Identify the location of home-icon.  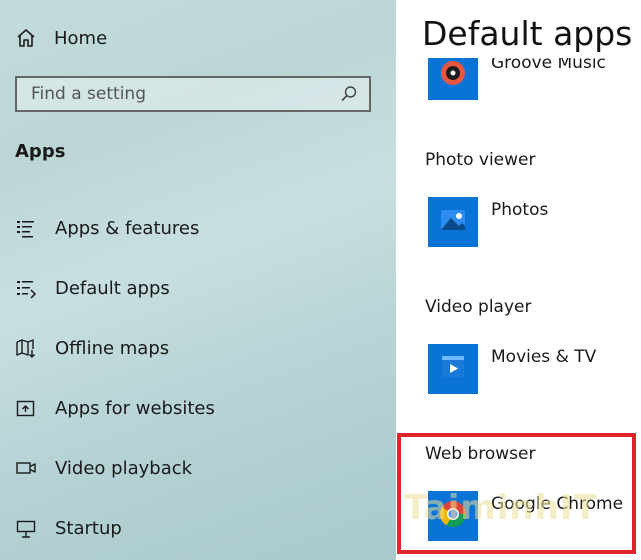
(26, 38).